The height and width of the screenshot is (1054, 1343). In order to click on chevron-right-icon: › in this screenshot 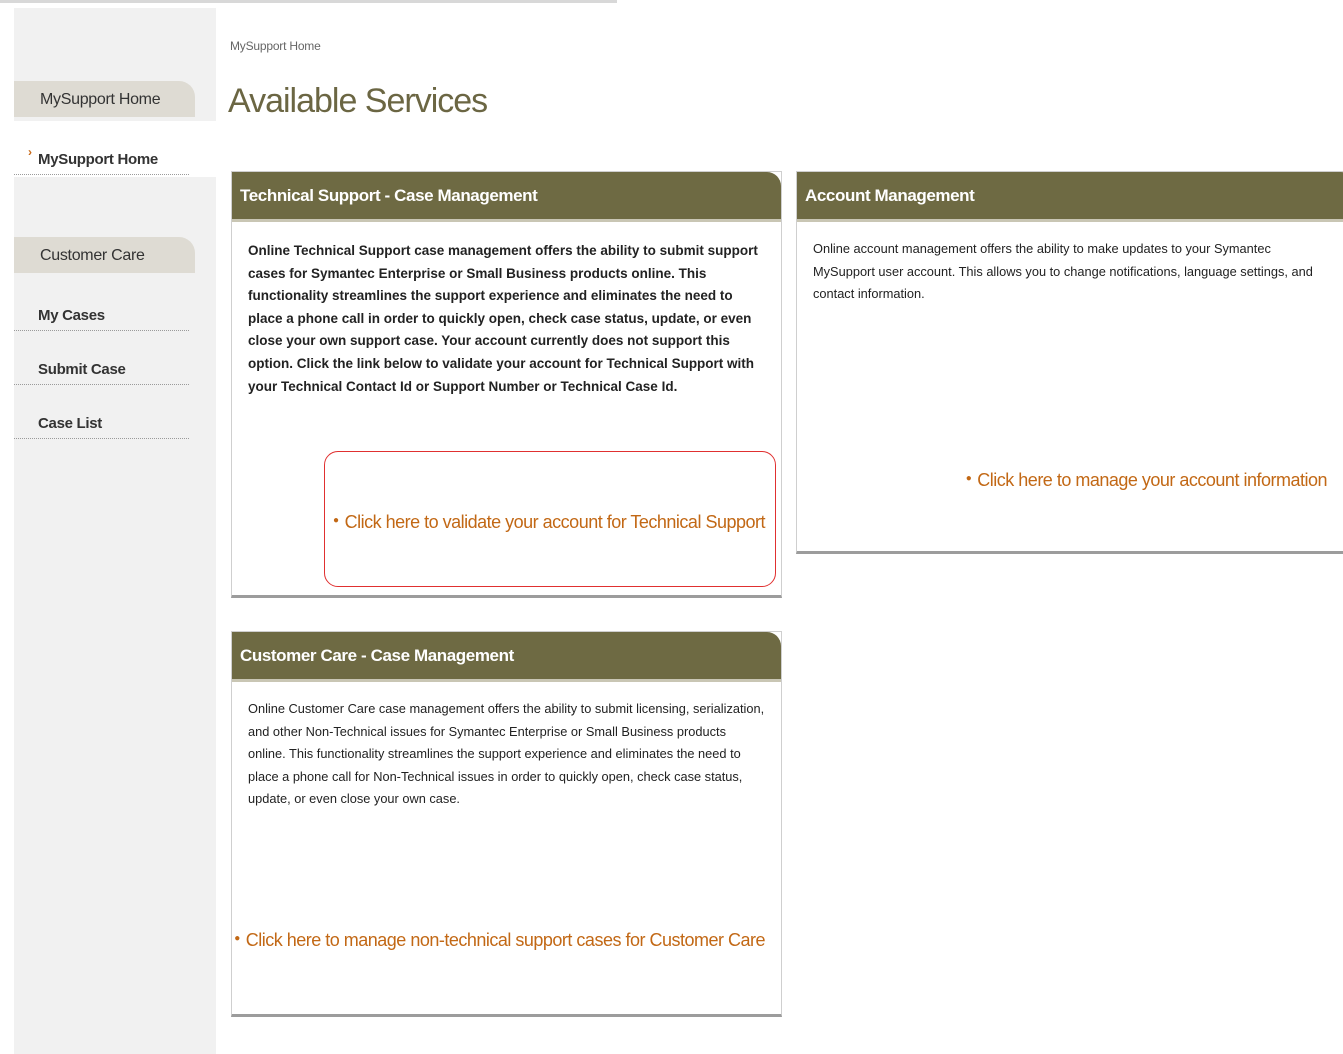, I will do `click(30, 152)`.